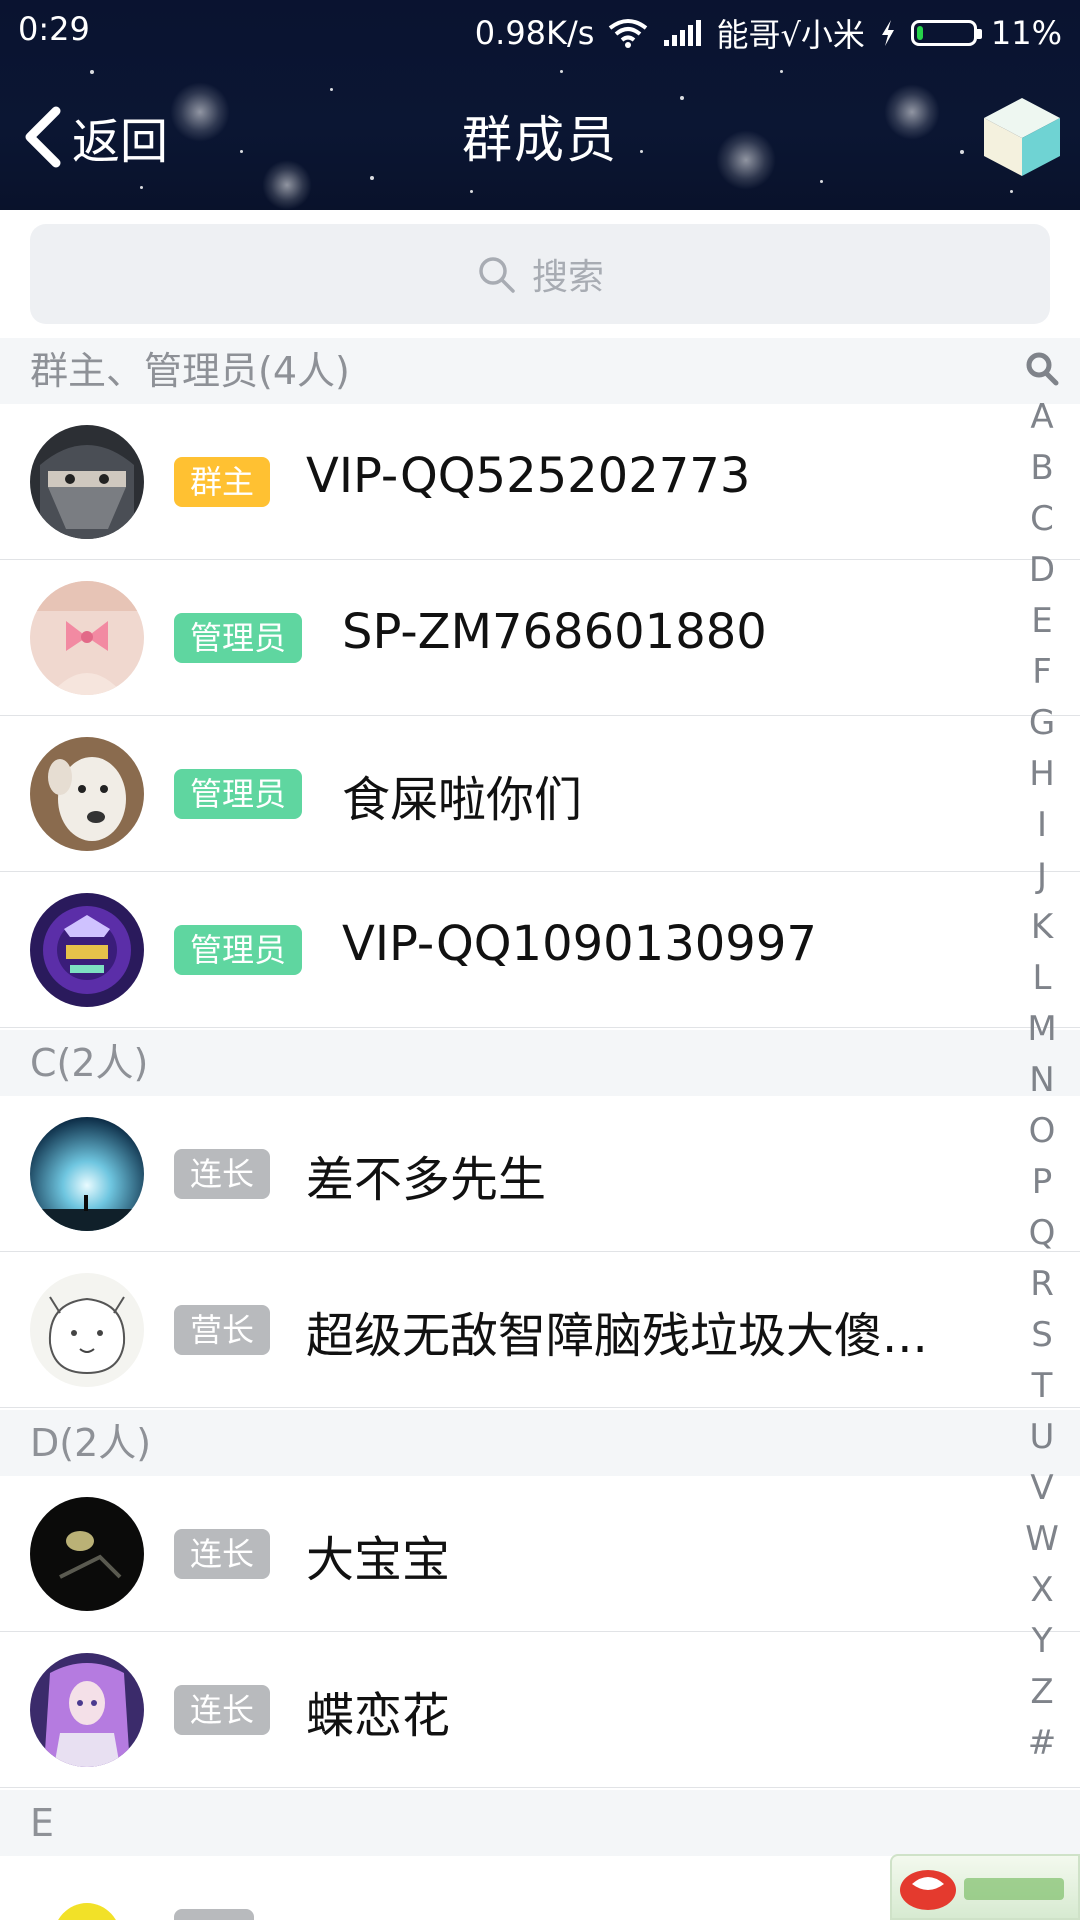 The width and height of the screenshot is (1080, 1920). Describe the element at coordinates (214, 1914) in the screenshot. I see `role-badge` at that location.